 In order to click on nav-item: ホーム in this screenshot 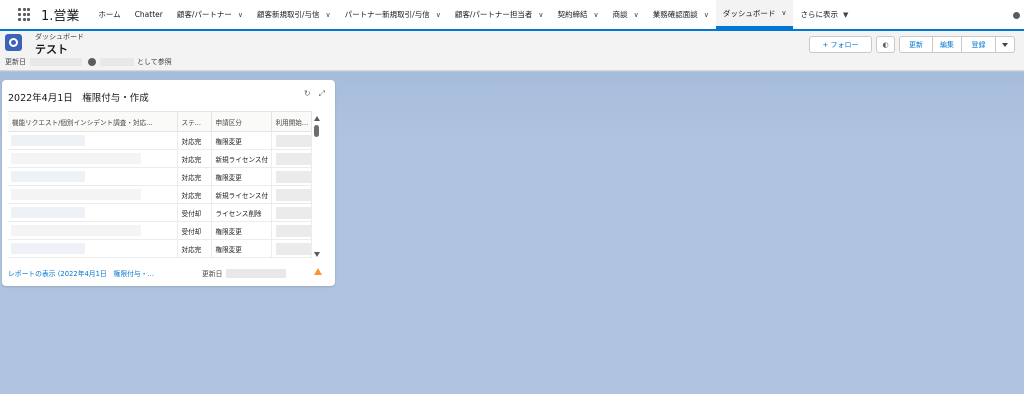, I will do `click(109, 14)`.